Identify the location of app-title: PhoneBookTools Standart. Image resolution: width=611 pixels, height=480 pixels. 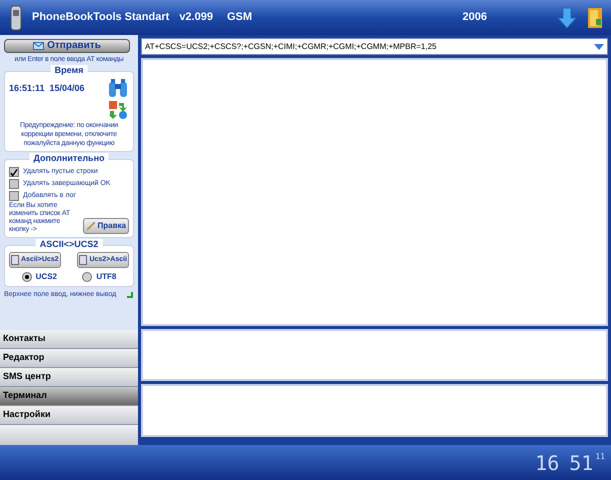
(101, 18).